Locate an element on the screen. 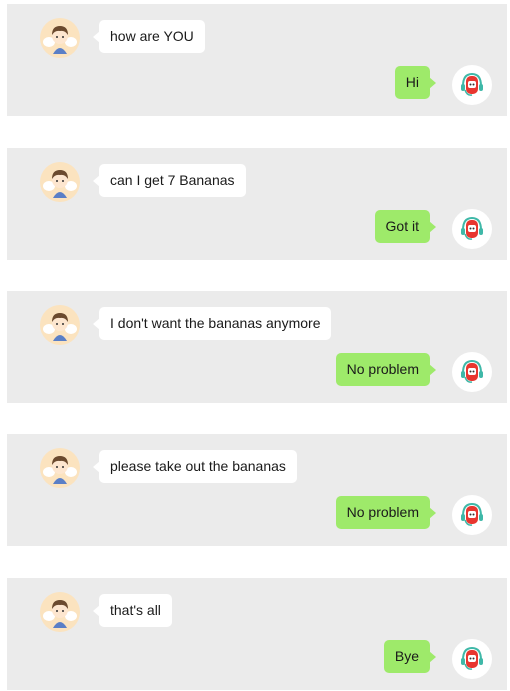 Image resolution: width=510 pixels, height=691 pixels. bot-reply: Got it is located at coordinates (405, 226).